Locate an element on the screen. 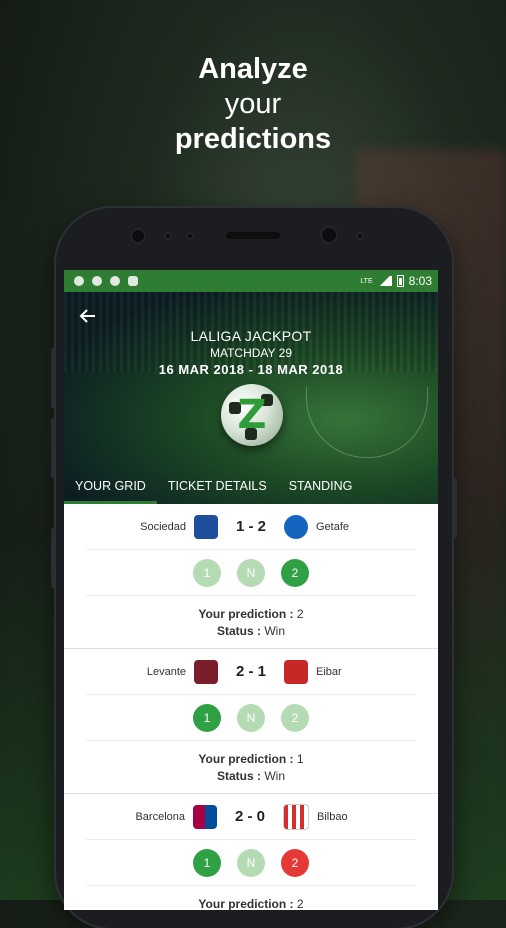 The width and height of the screenshot is (506, 928). prediction-value: 1 is located at coordinates (300, 759).